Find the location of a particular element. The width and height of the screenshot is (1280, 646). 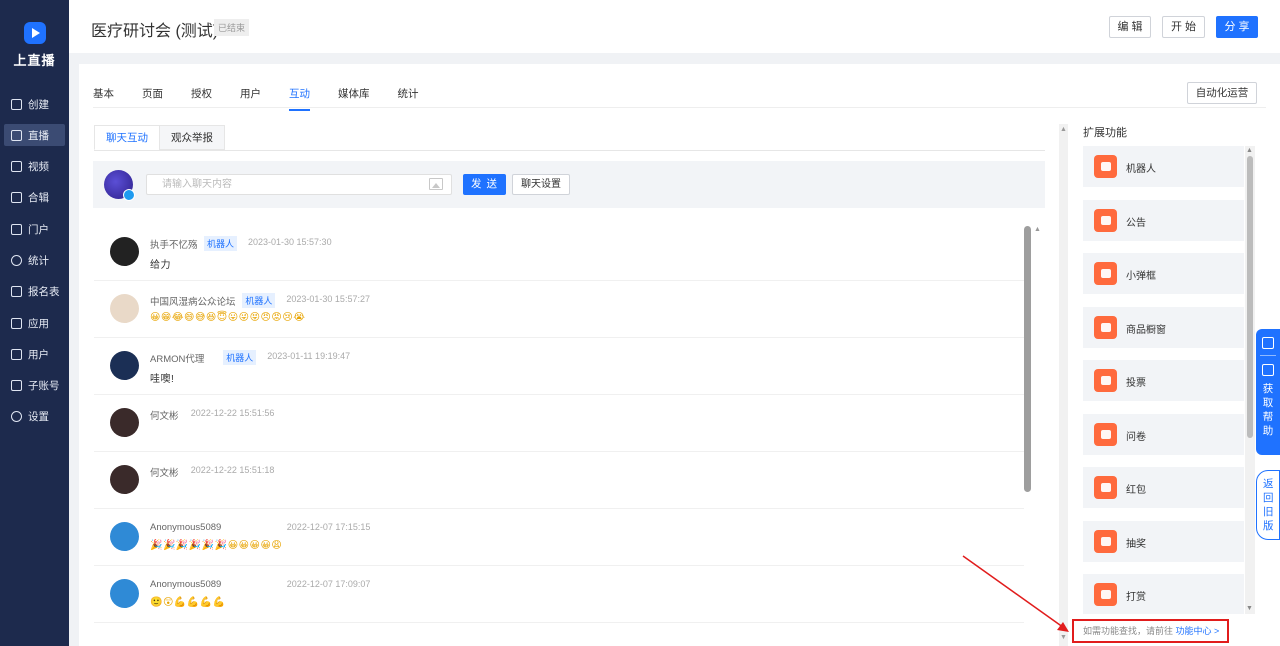

subtab-reports: 观众举报 is located at coordinates (192, 137).